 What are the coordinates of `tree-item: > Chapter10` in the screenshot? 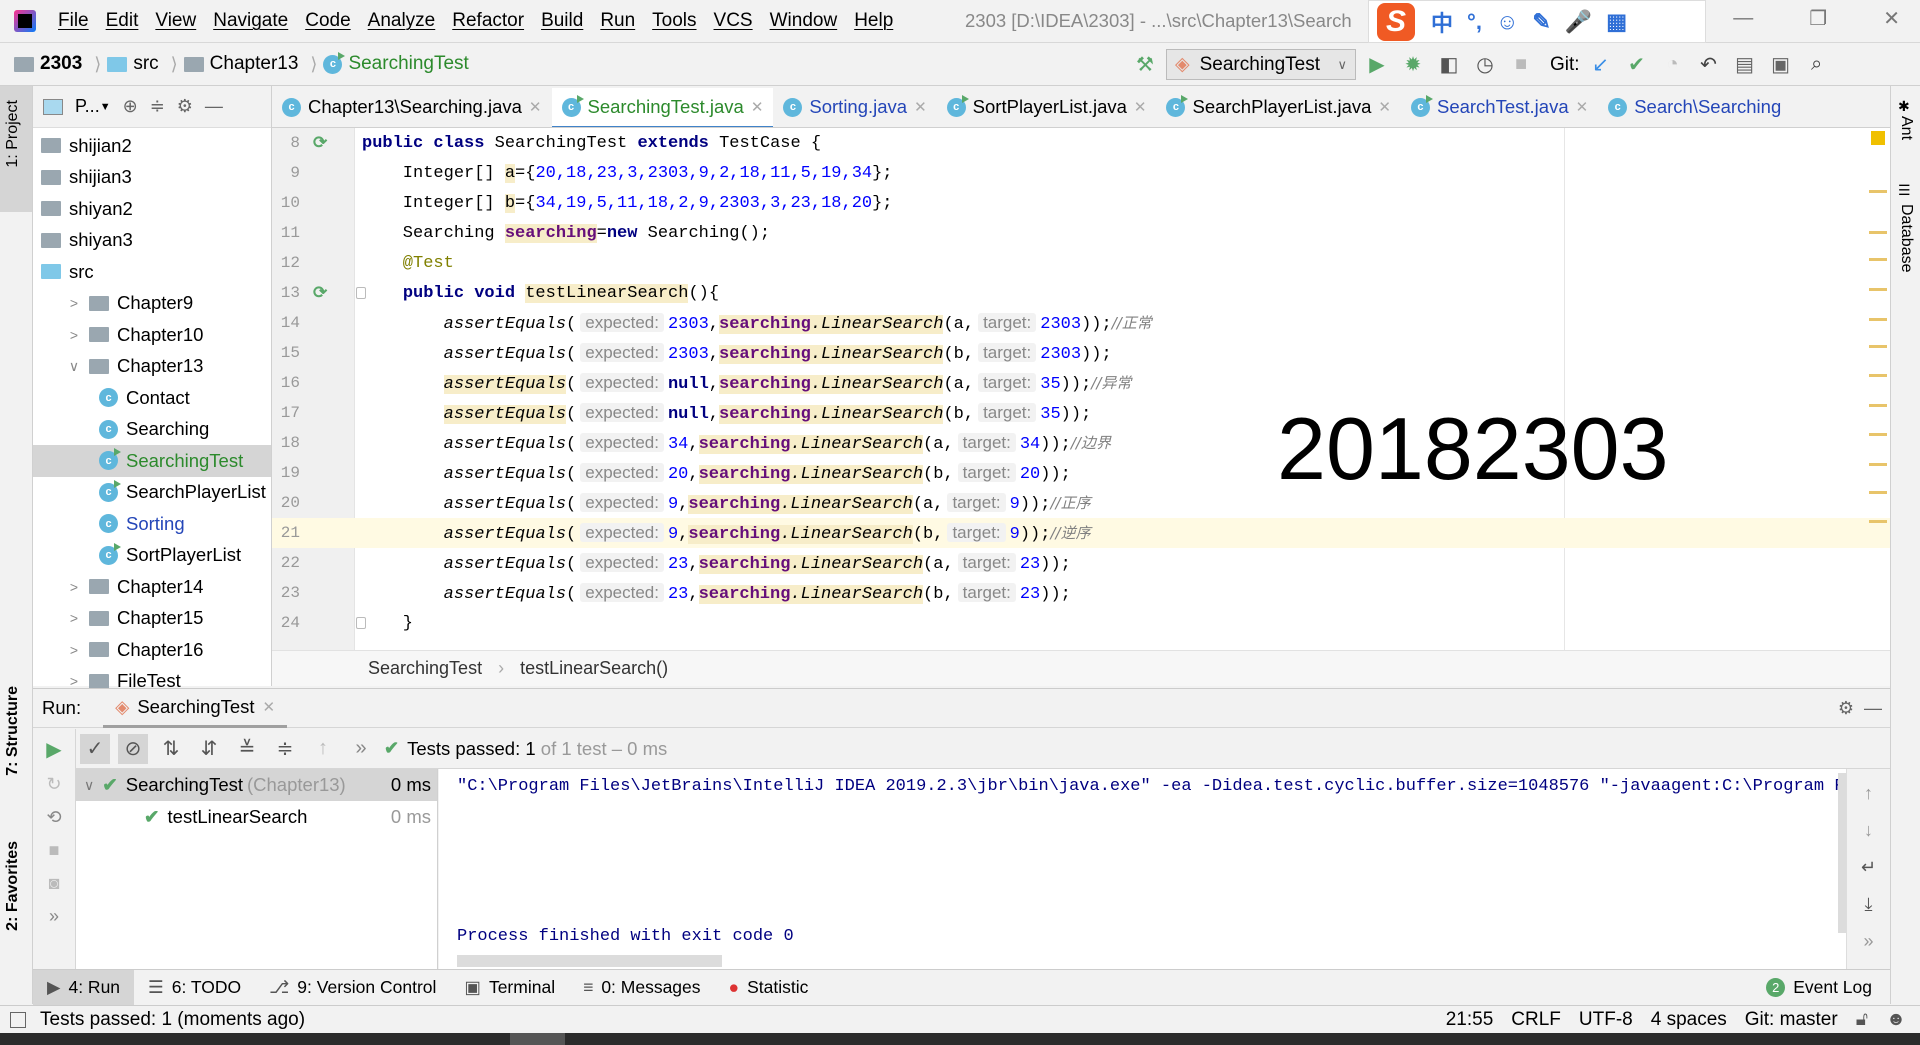 It's located at (152, 335).